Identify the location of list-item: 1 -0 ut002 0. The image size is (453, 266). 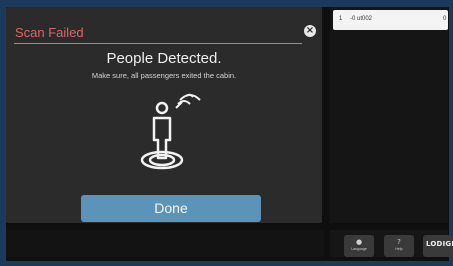
(390, 20).